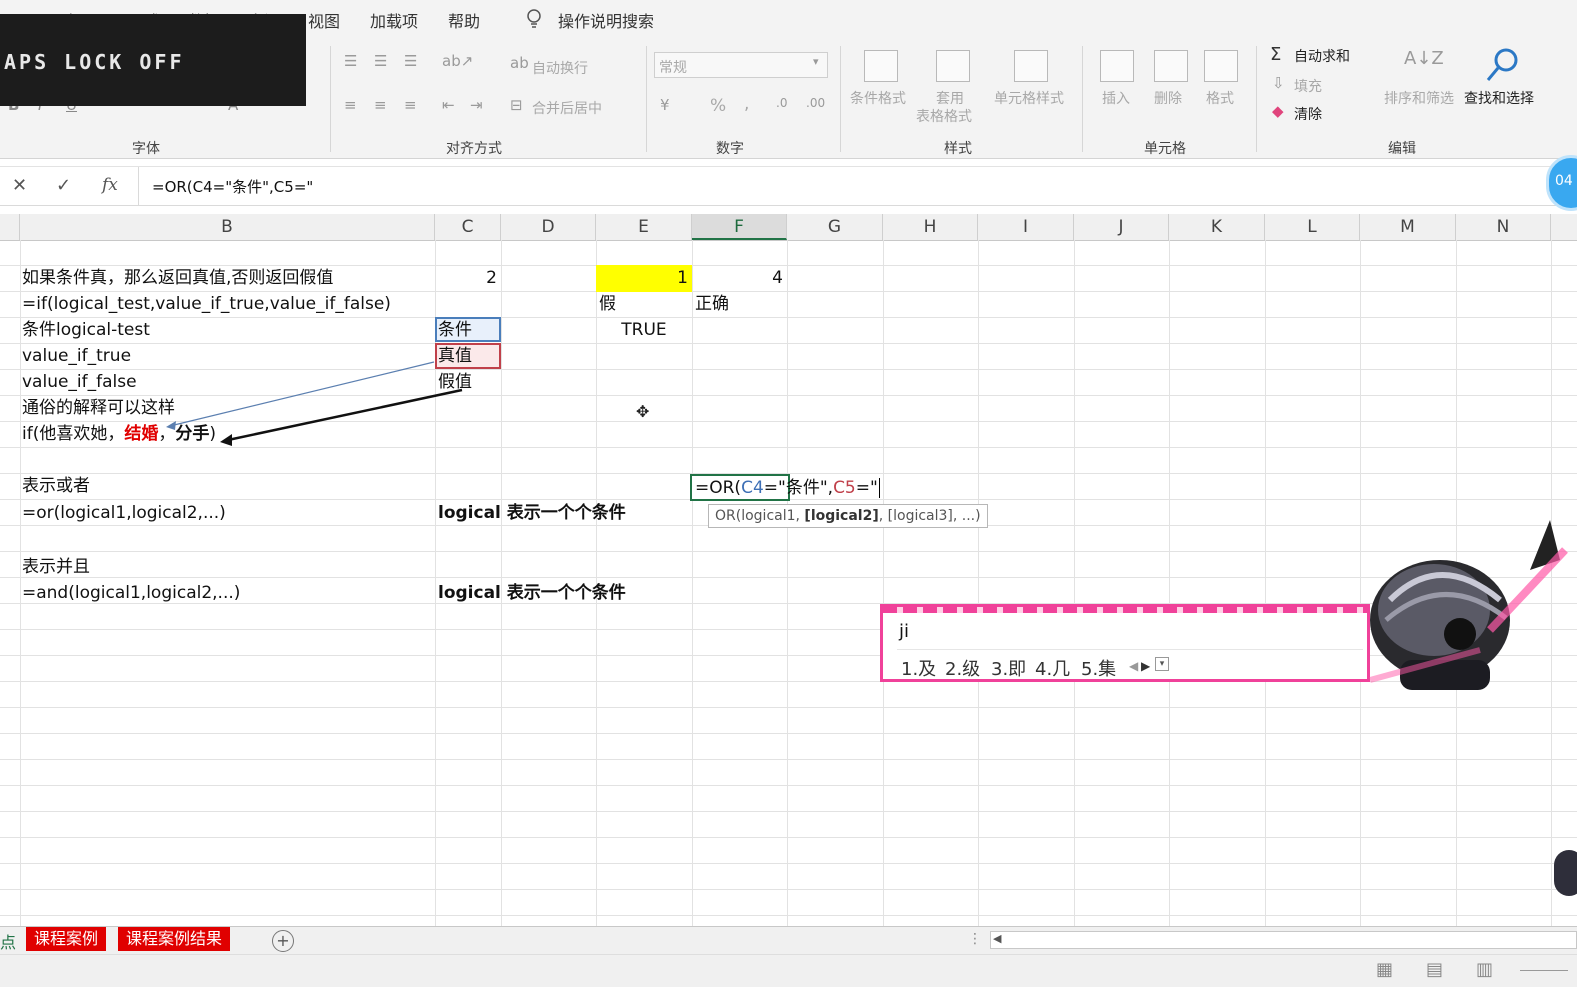  What do you see at coordinates (815, 103) in the screenshot?
I see `decrease-decimal-icon: .00` at bounding box center [815, 103].